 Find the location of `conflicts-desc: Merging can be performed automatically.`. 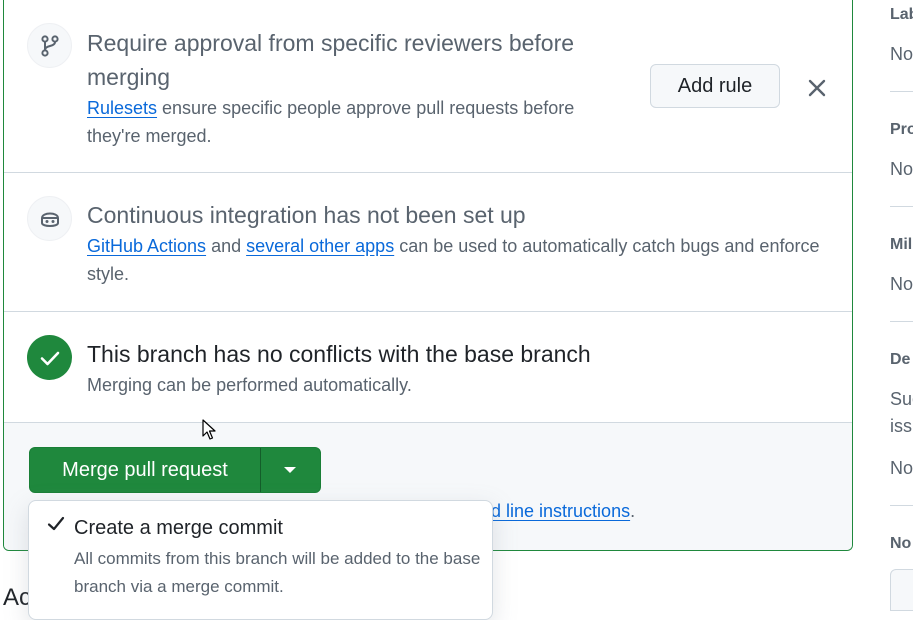

conflicts-desc: Merging can be performed automatically. is located at coordinates (249, 385).